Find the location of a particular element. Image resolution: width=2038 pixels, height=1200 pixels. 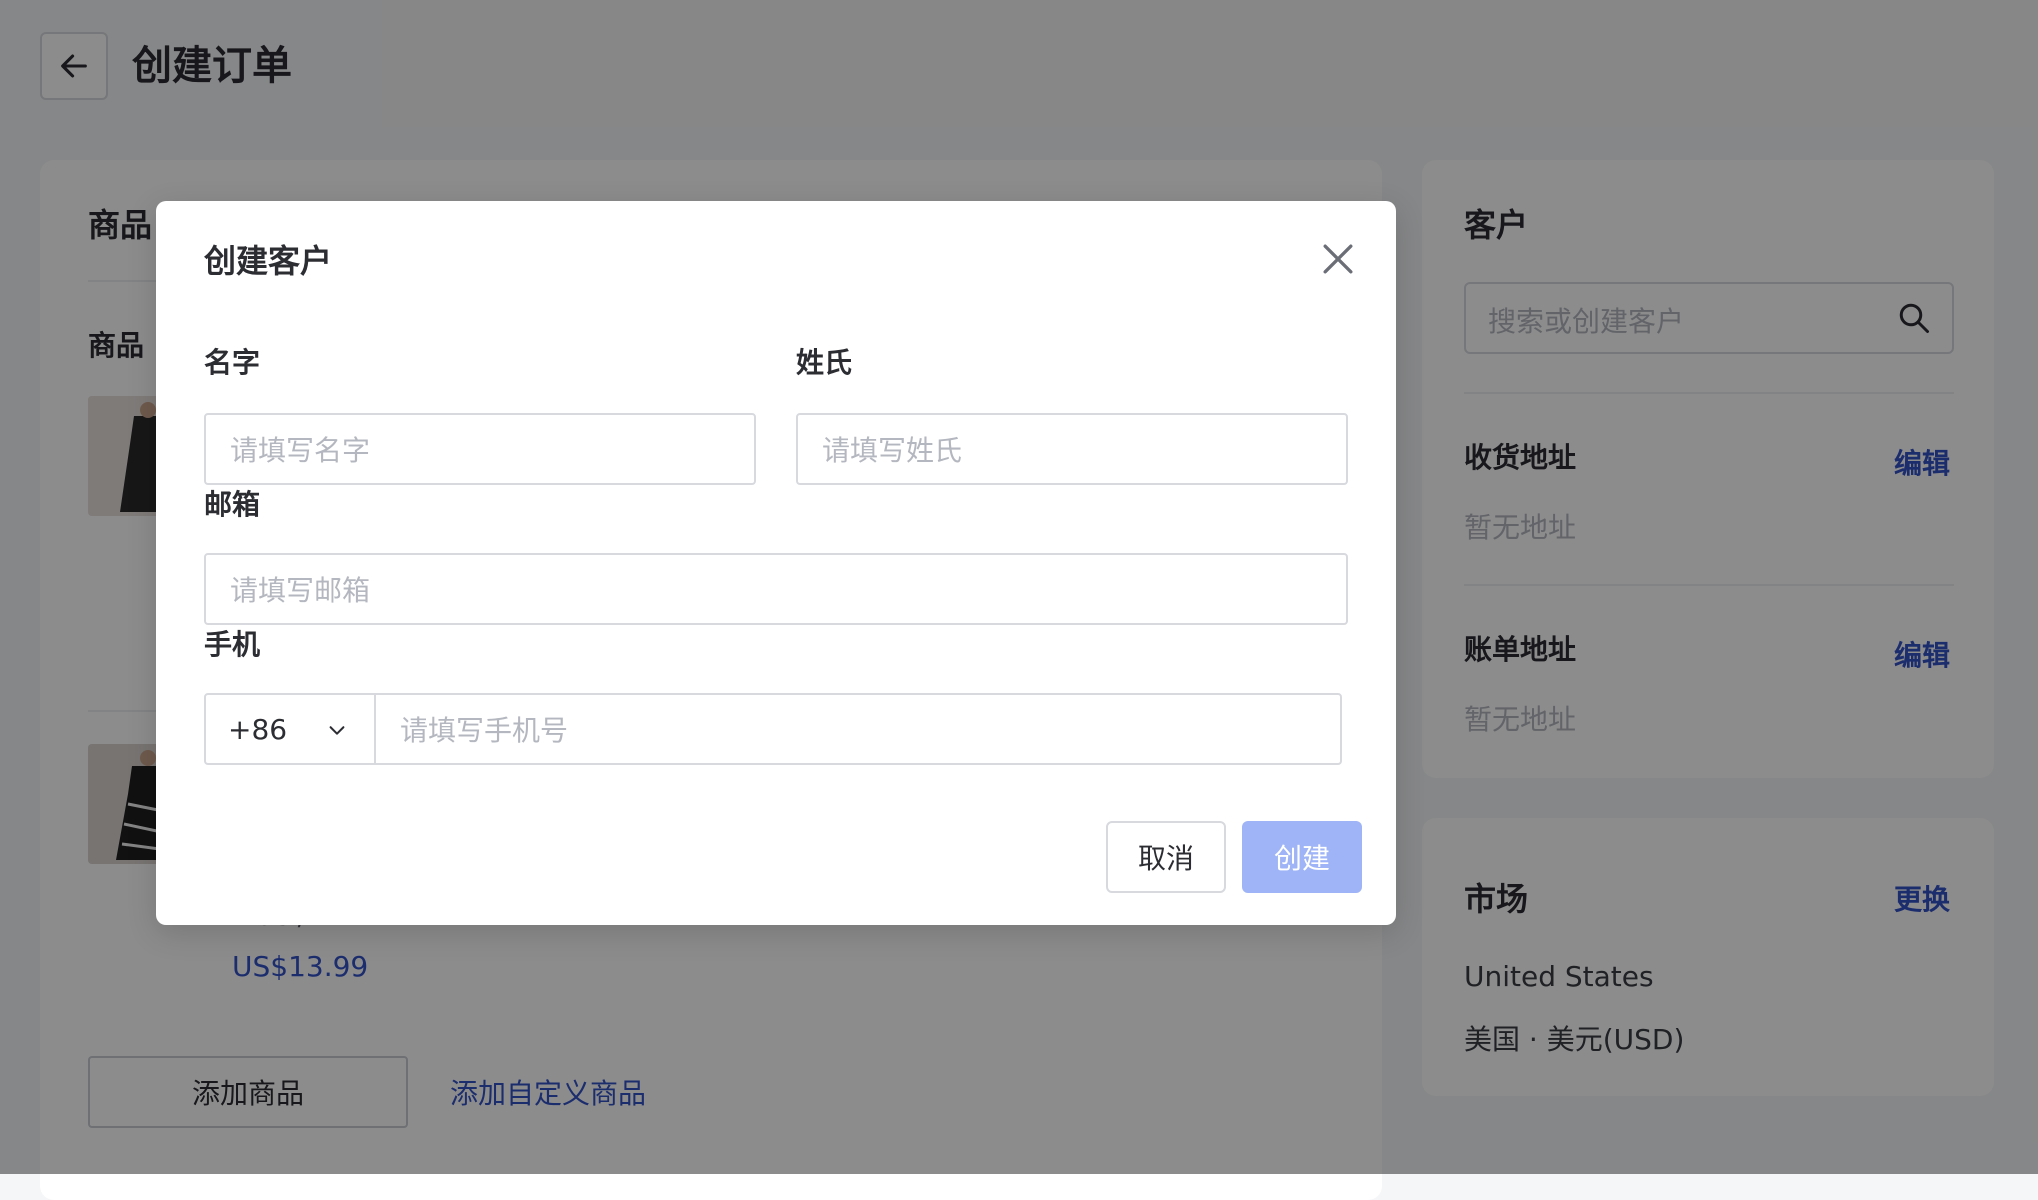

country-code-select: +86 is located at coordinates (291, 729).